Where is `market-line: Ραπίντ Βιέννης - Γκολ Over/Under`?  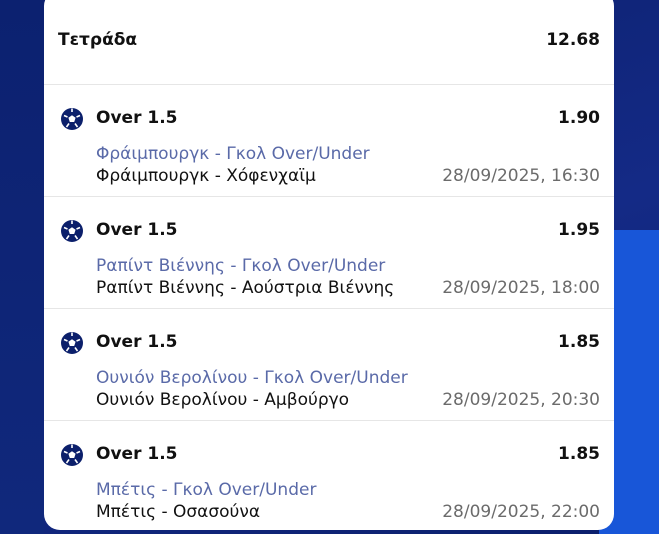
market-line: Ραπίντ Βιέννης - Γκολ Over/Under is located at coordinates (241, 266).